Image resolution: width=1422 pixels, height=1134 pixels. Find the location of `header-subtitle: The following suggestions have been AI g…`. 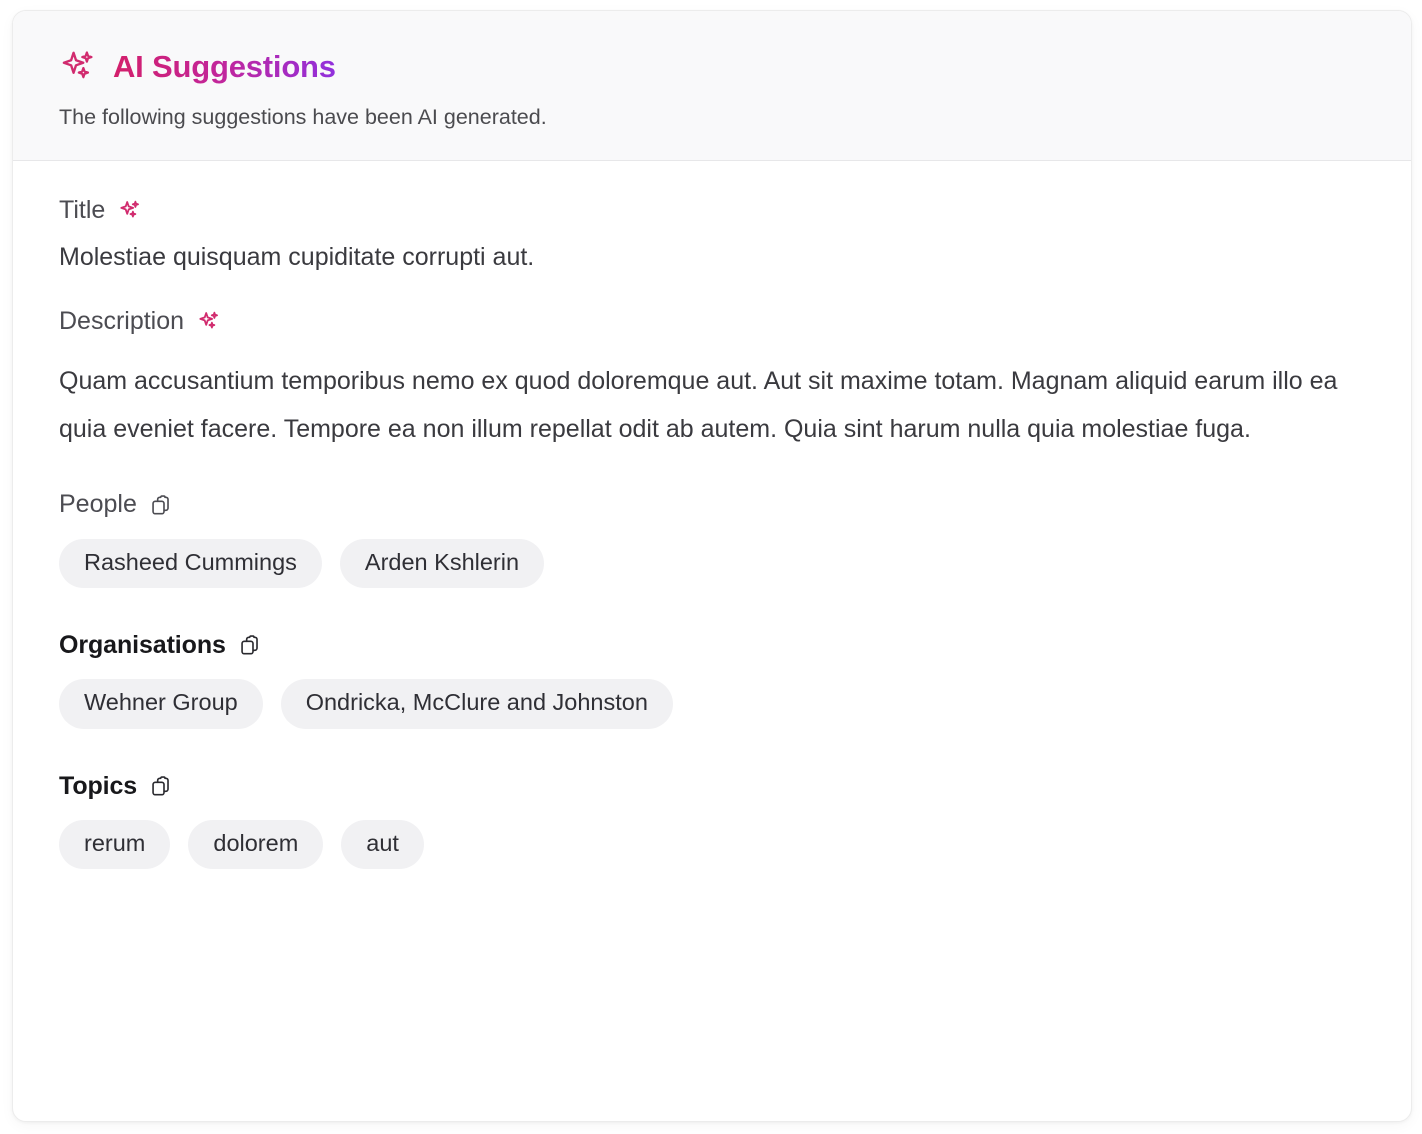

header-subtitle: The following suggestions have been AI g… is located at coordinates (303, 117).